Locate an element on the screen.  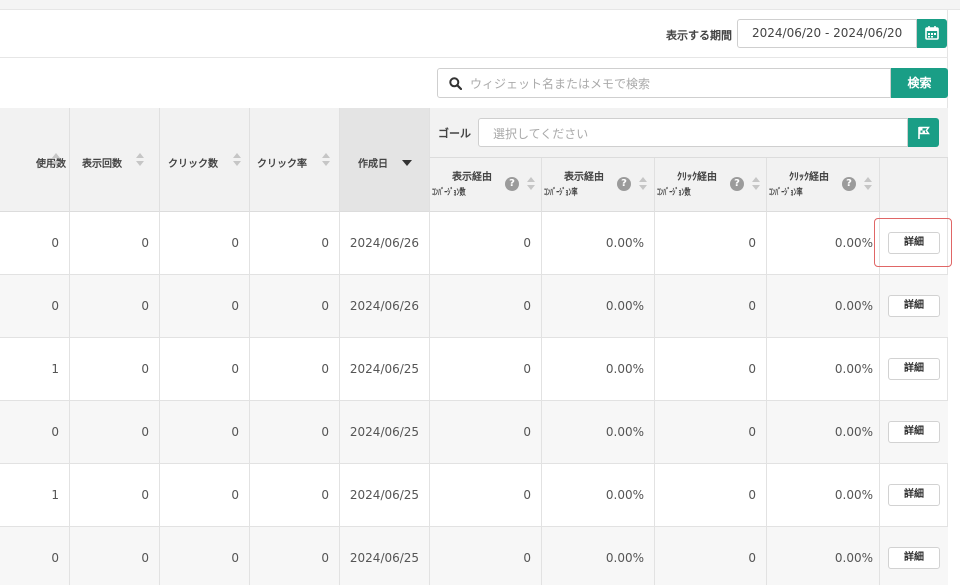
search-button: 検索 is located at coordinates (919, 83).